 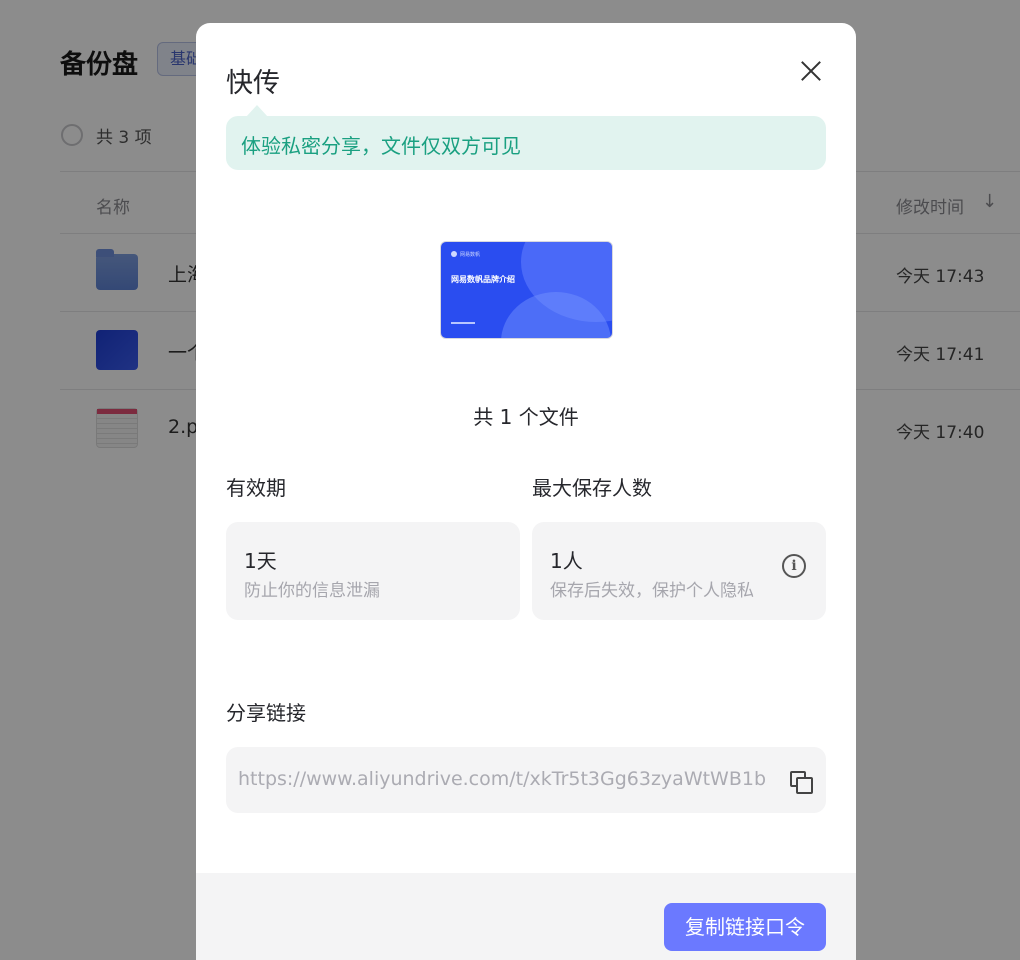 I want to click on max-savers-label: 最大保存人数, so click(x=592, y=488).